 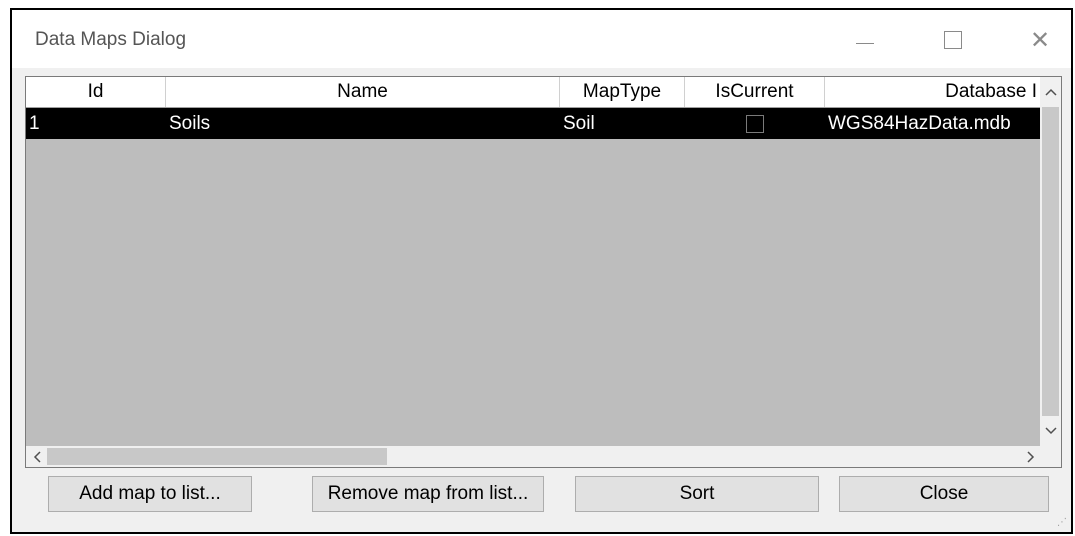 I want to click on close-window-button: ✕, so click(x=1040, y=40).